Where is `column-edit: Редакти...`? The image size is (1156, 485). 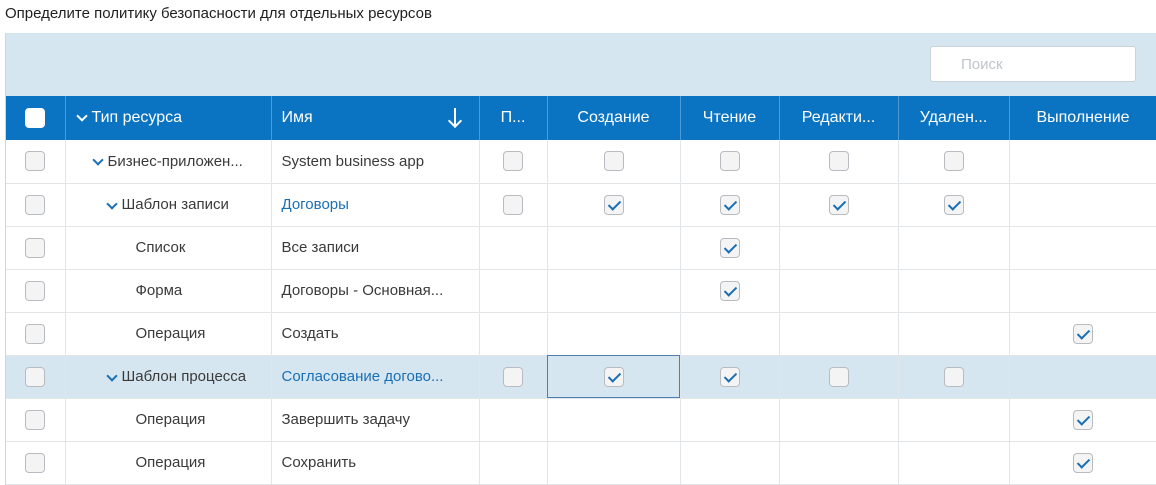
column-edit: Редакти... is located at coordinates (839, 118).